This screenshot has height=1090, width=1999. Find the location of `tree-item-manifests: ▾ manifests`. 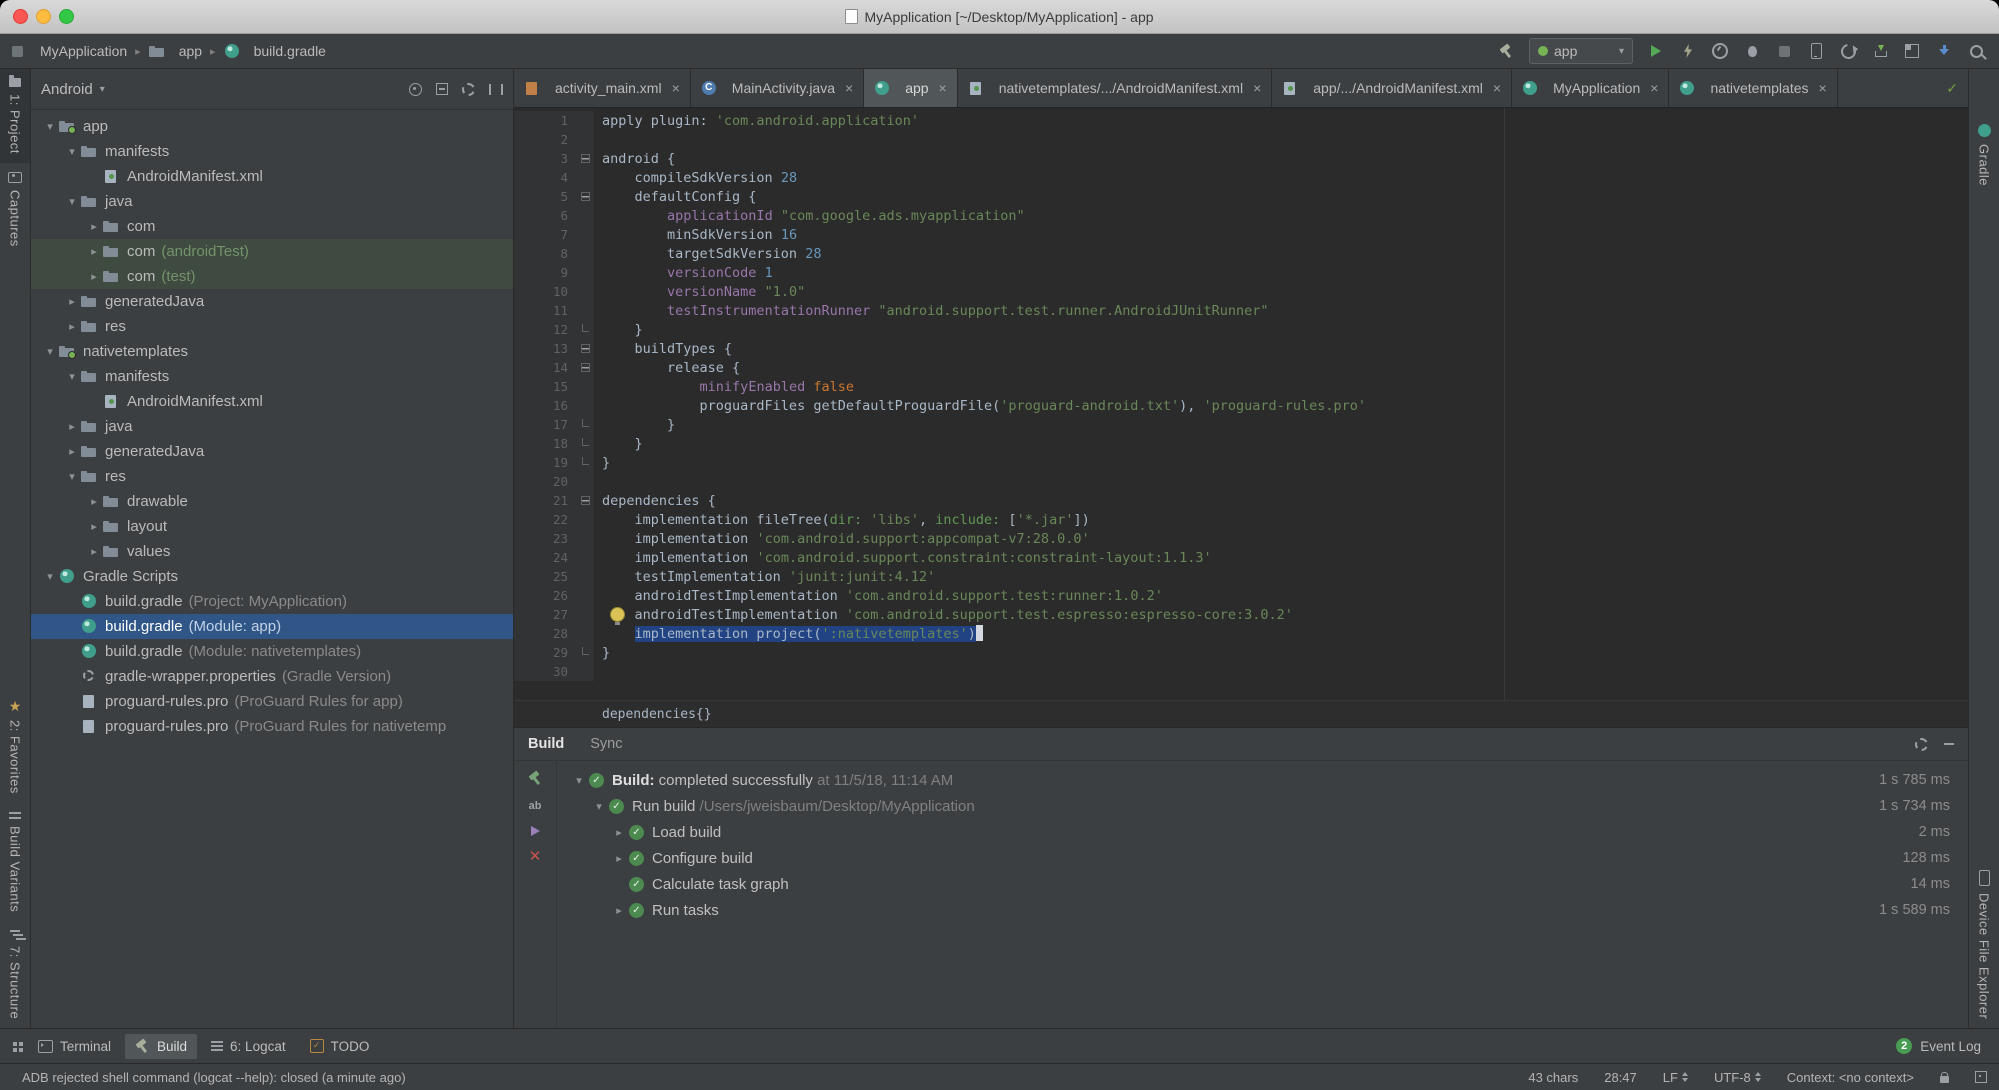

tree-item-manifests: ▾ manifests is located at coordinates (272, 151).